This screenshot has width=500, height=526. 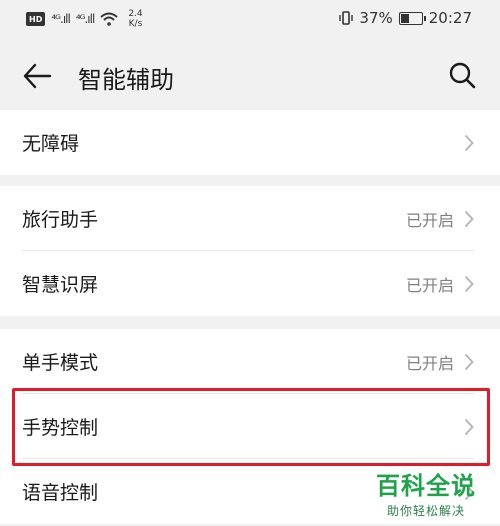 What do you see at coordinates (250, 20) in the screenshot?
I see `status-bar: HD ⁴ᴳ.ıll ⁴ᴳ.ıll 2.4 K/s 37% 20:27` at bounding box center [250, 20].